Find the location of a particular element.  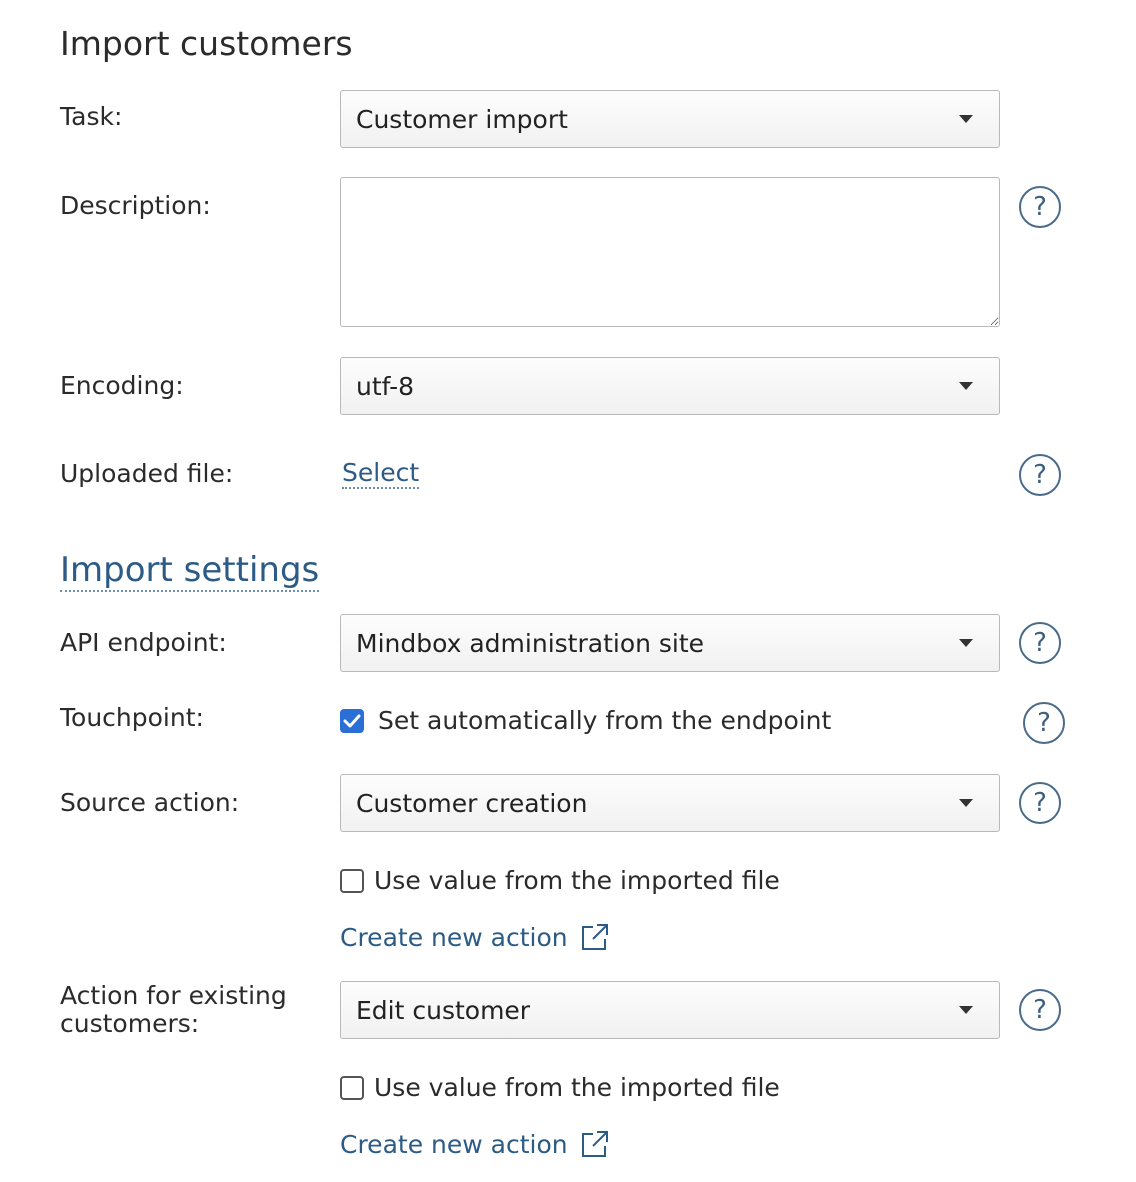

source-action-file-value-label: Use value from the imported file is located at coordinates (577, 880).